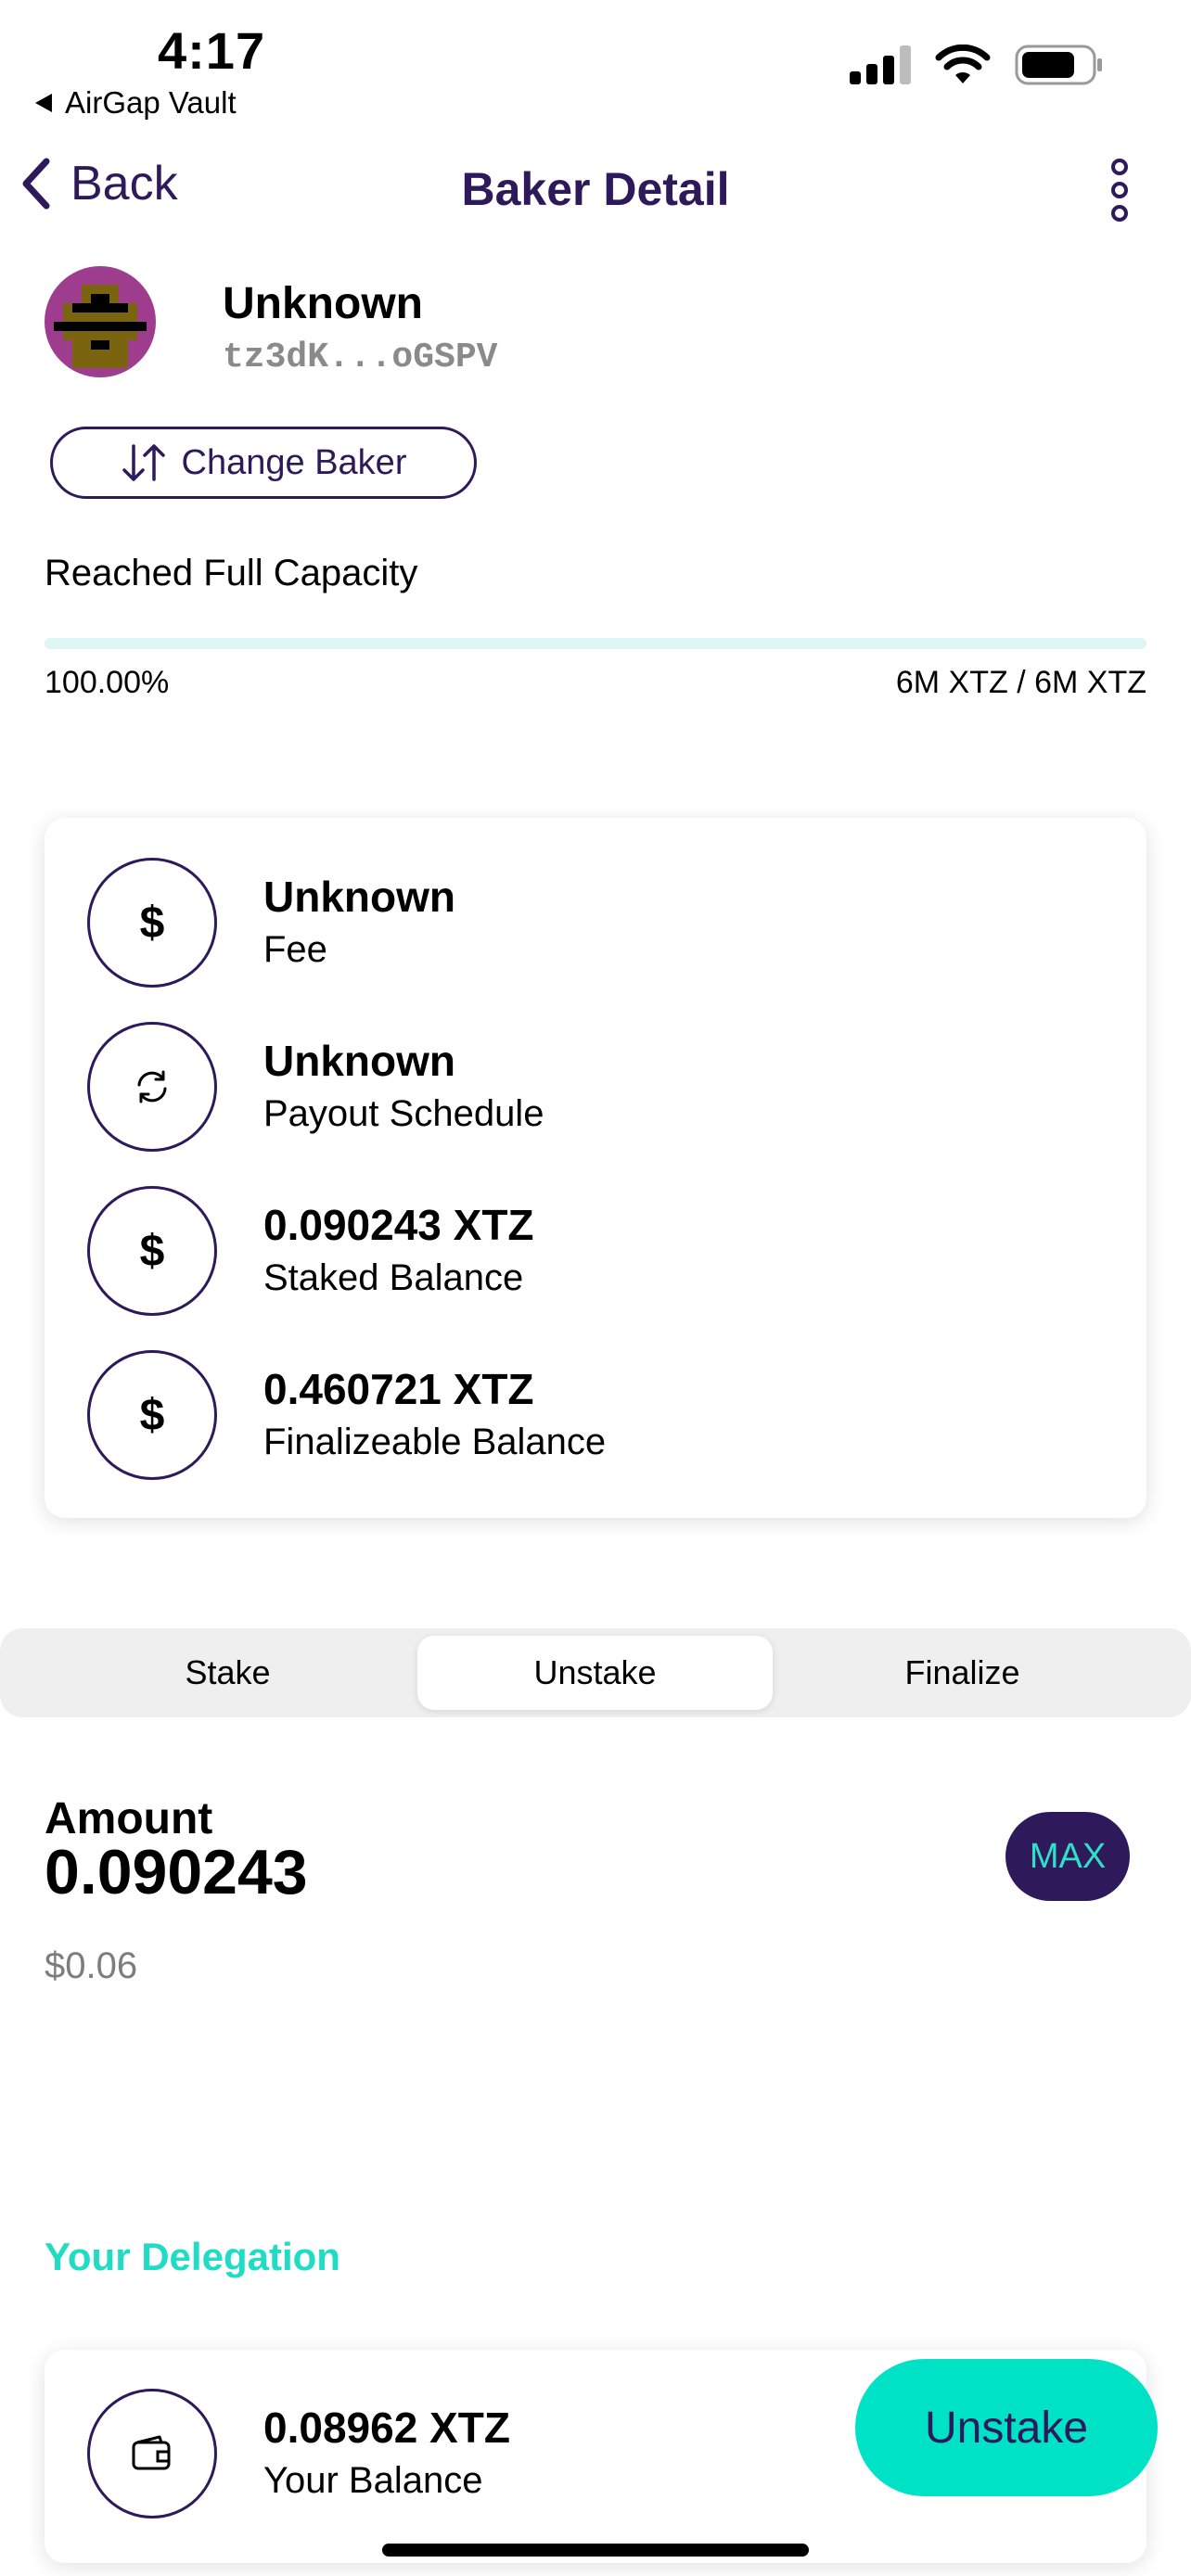 This screenshot has width=1191, height=2576. I want to click on home-indicator, so click(595, 2551).